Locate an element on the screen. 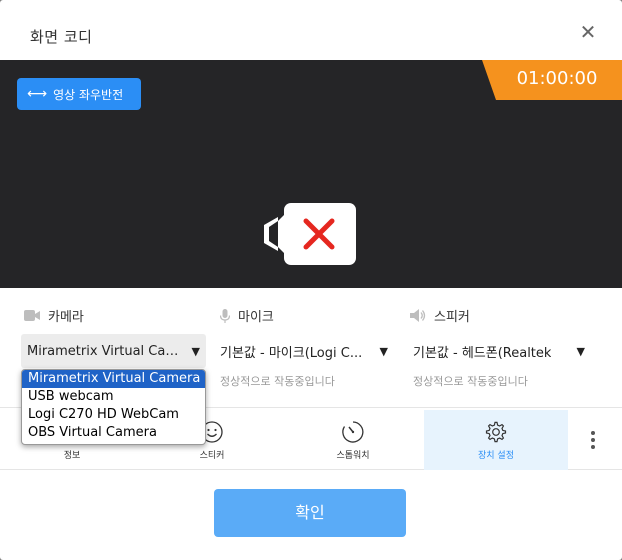 This screenshot has width=622, height=560. session-timer: 01:00:00 is located at coordinates (552, 80).